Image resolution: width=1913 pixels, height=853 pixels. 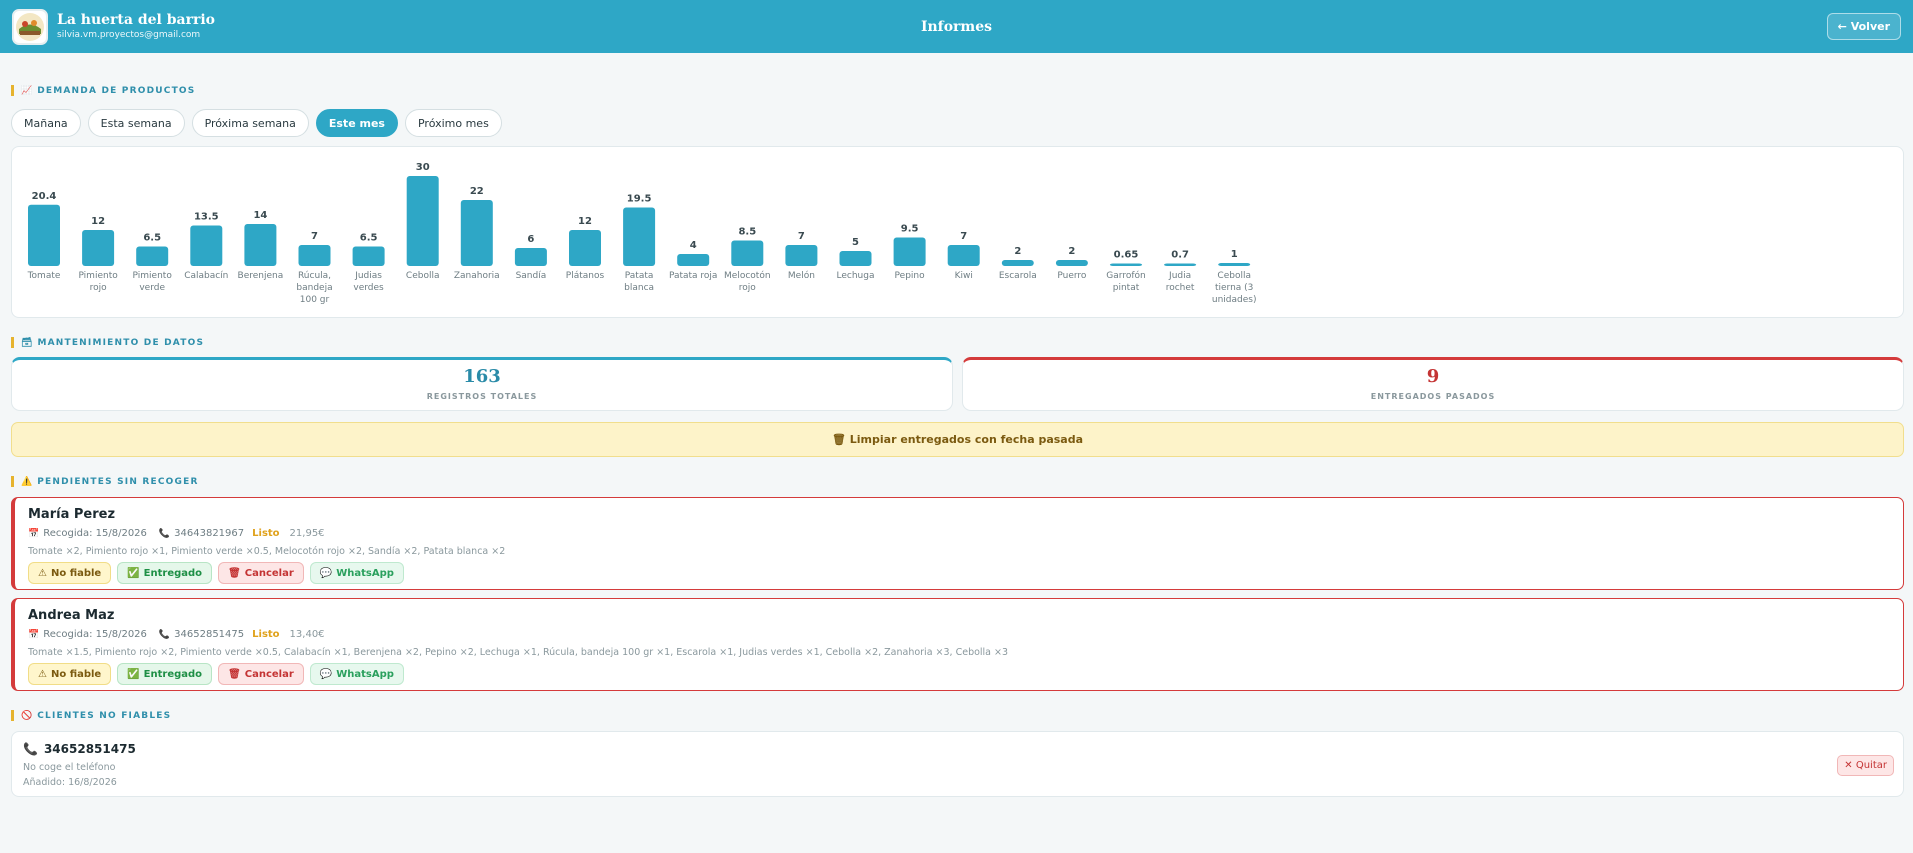 What do you see at coordinates (747, 281) in the screenshot?
I see `category-label-13: Melocotón rojo` at bounding box center [747, 281].